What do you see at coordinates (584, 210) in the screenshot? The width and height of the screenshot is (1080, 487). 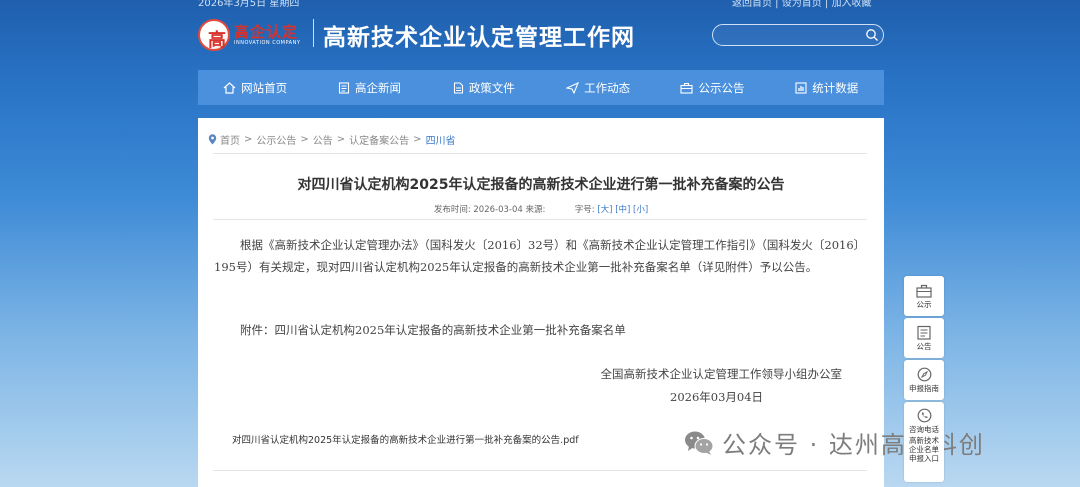 I see `fontsize-label: 字号:` at bounding box center [584, 210].